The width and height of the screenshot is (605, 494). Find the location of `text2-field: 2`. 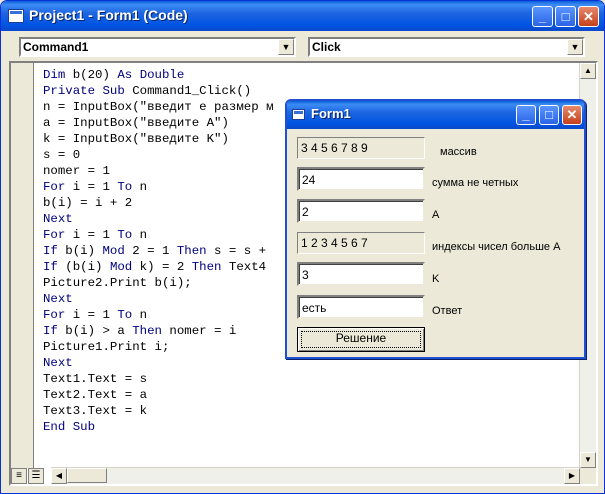

text2-field: 2 is located at coordinates (361, 211).